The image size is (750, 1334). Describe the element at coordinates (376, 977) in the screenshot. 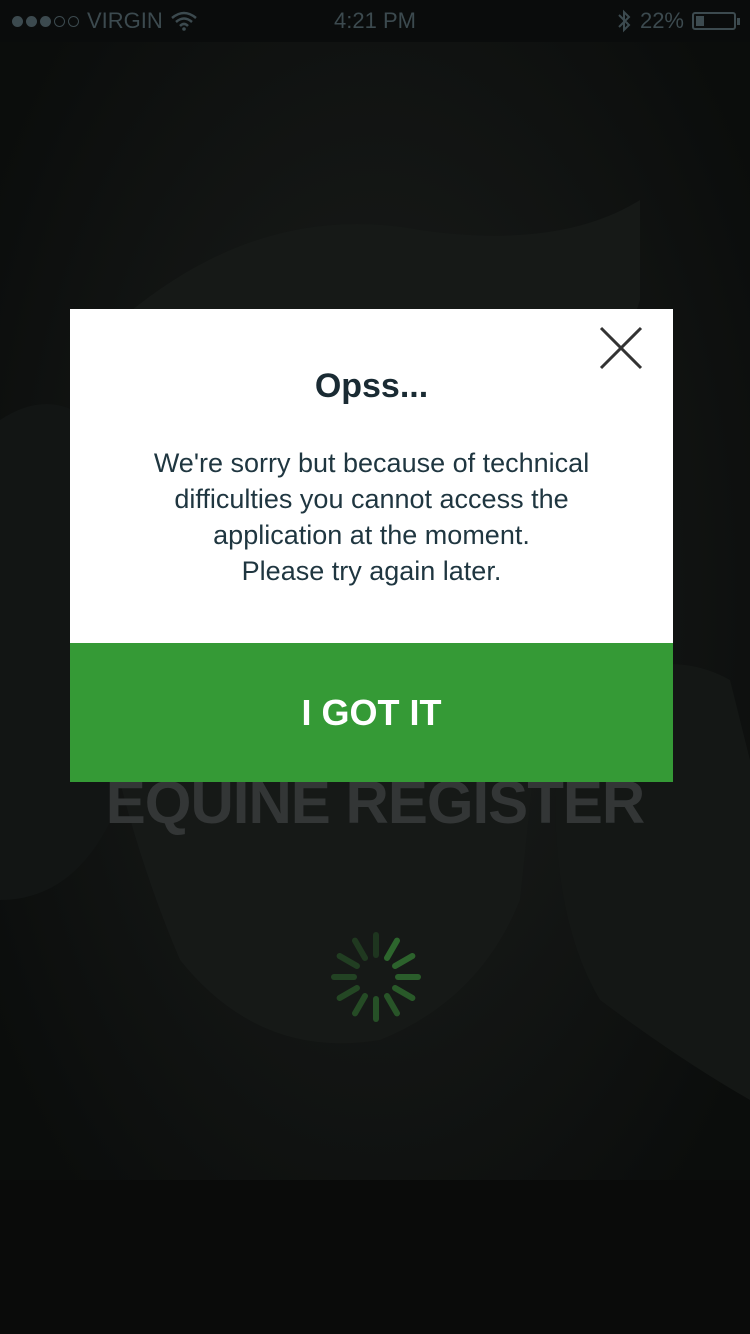

I see `loading-spinner-icon` at that location.